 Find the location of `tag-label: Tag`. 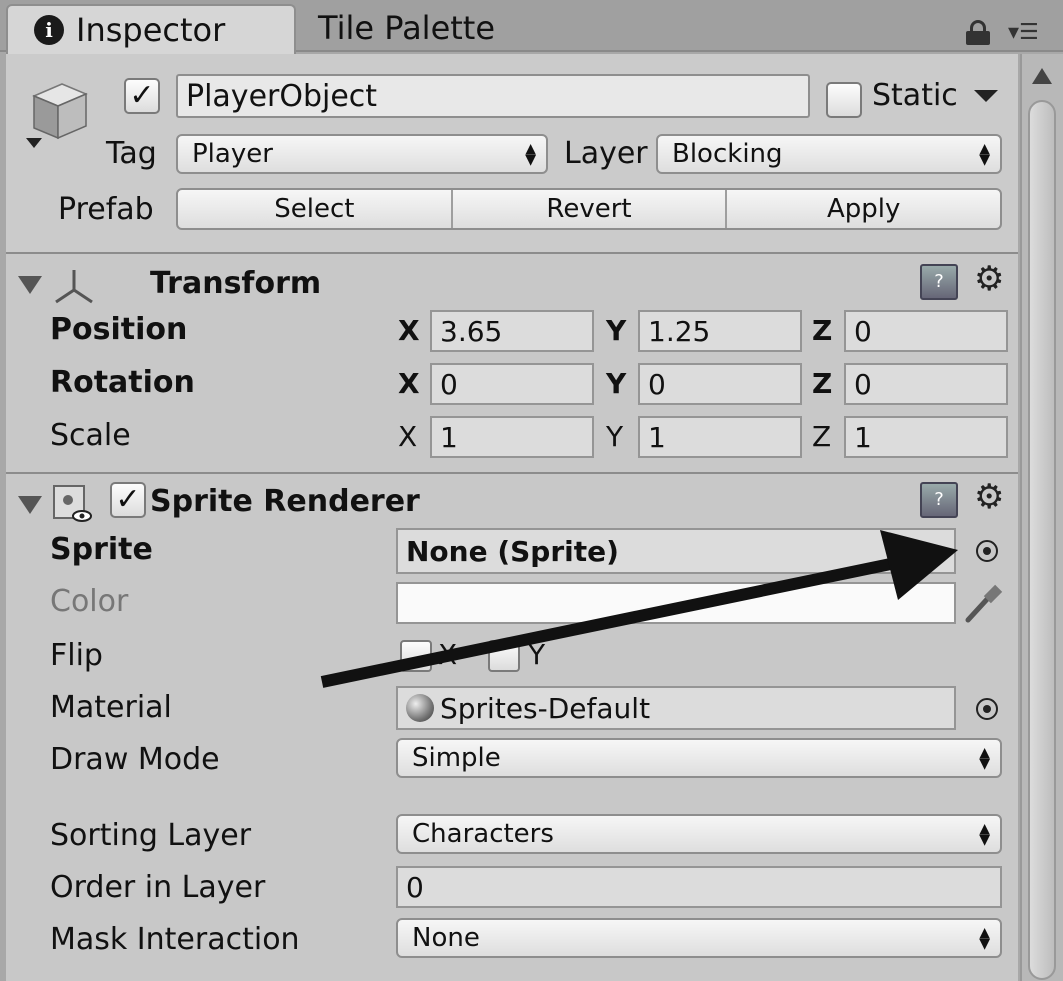

tag-label: Tag is located at coordinates (131, 153).